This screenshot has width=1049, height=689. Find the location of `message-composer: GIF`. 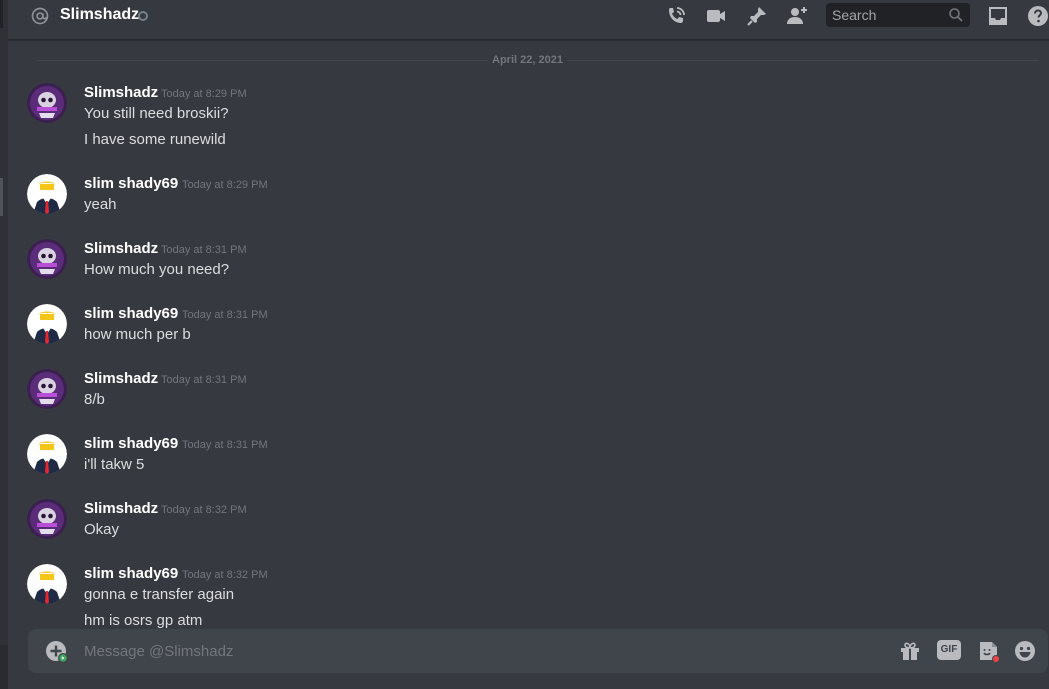

message-composer: GIF is located at coordinates (538, 651).